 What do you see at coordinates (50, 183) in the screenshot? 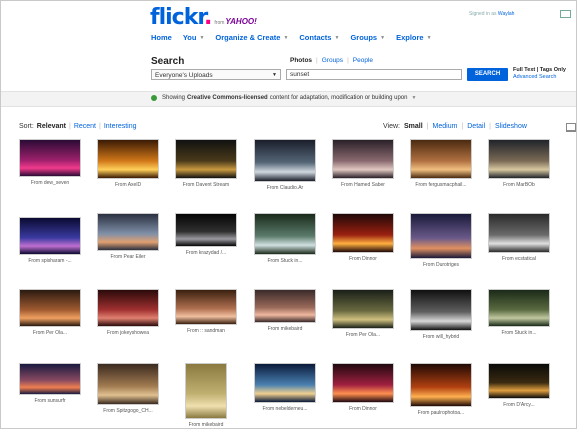
I see `photo-owner-caption: From dew_seven` at bounding box center [50, 183].